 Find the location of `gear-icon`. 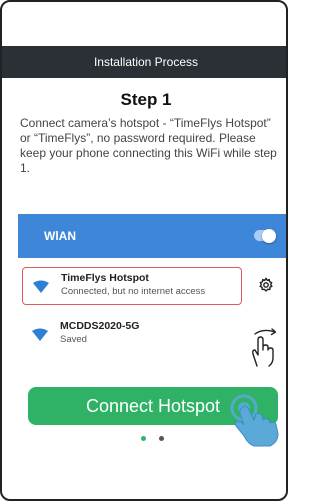

gear-icon is located at coordinates (266, 285).